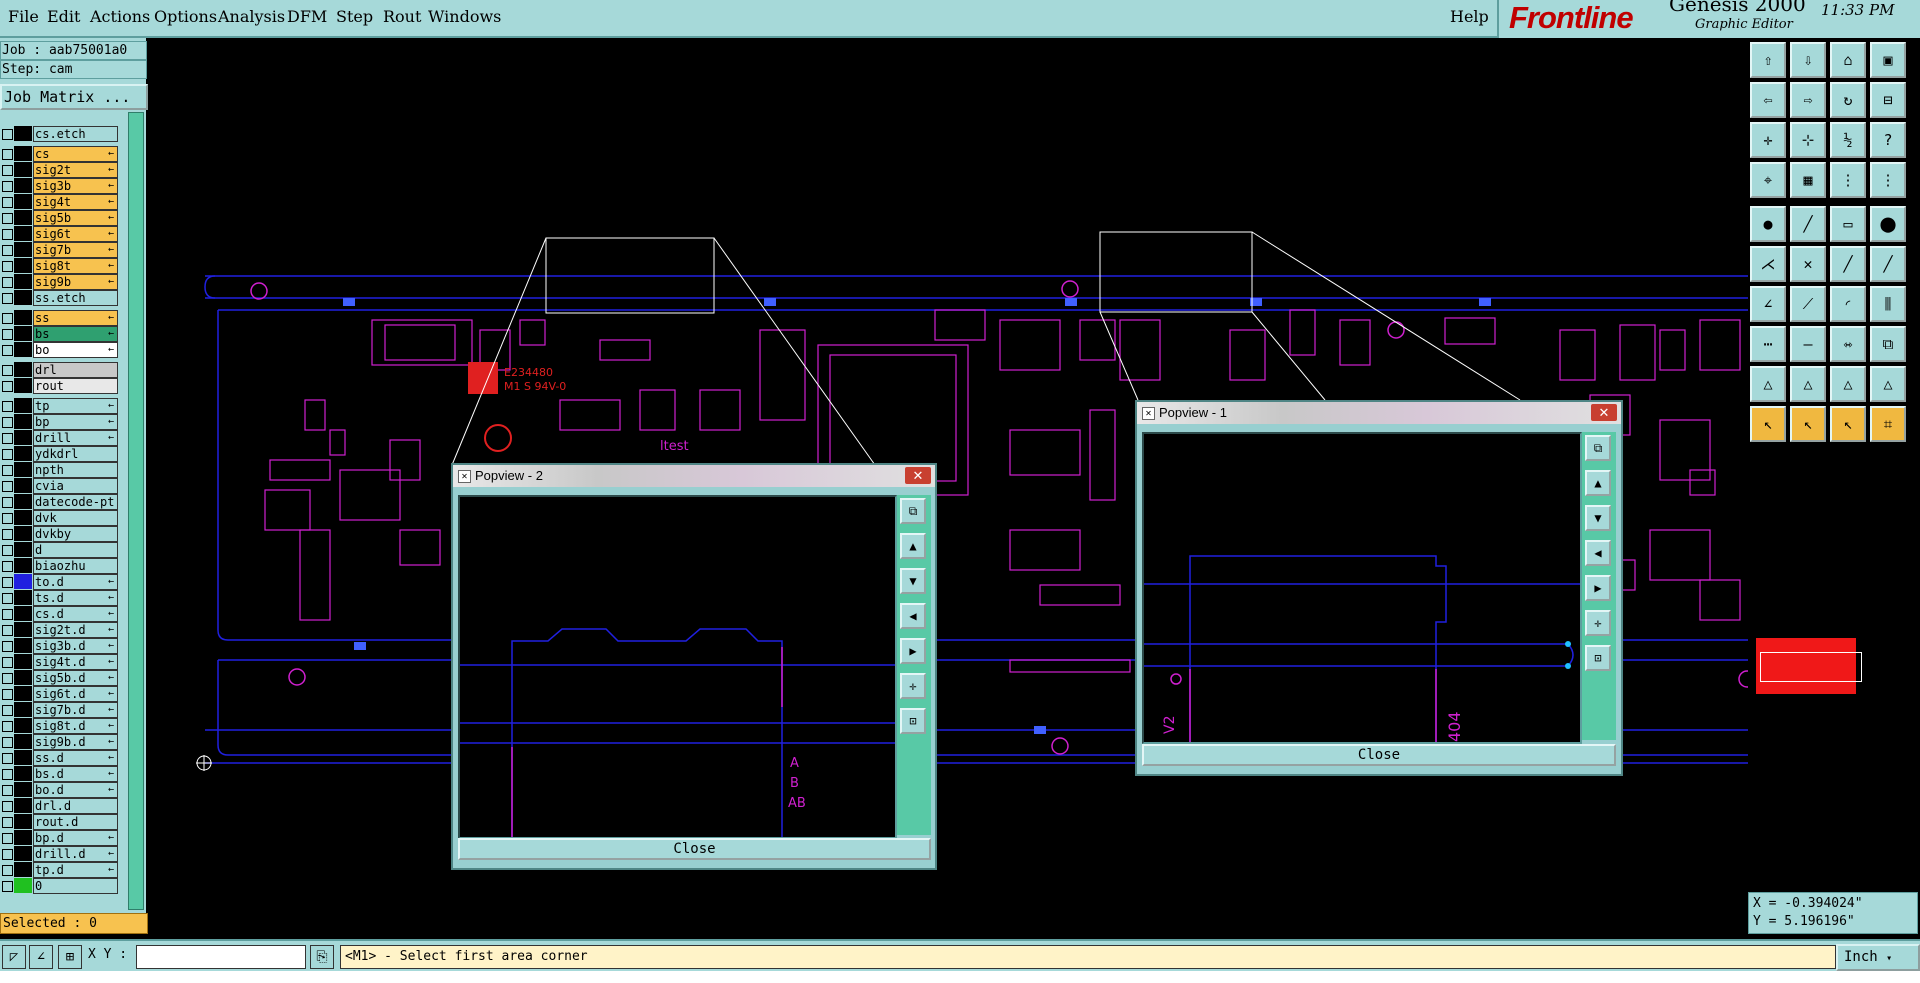  Describe the element at coordinates (913, 581) in the screenshot. I see `popview-pan-down-icon: ▼` at that location.